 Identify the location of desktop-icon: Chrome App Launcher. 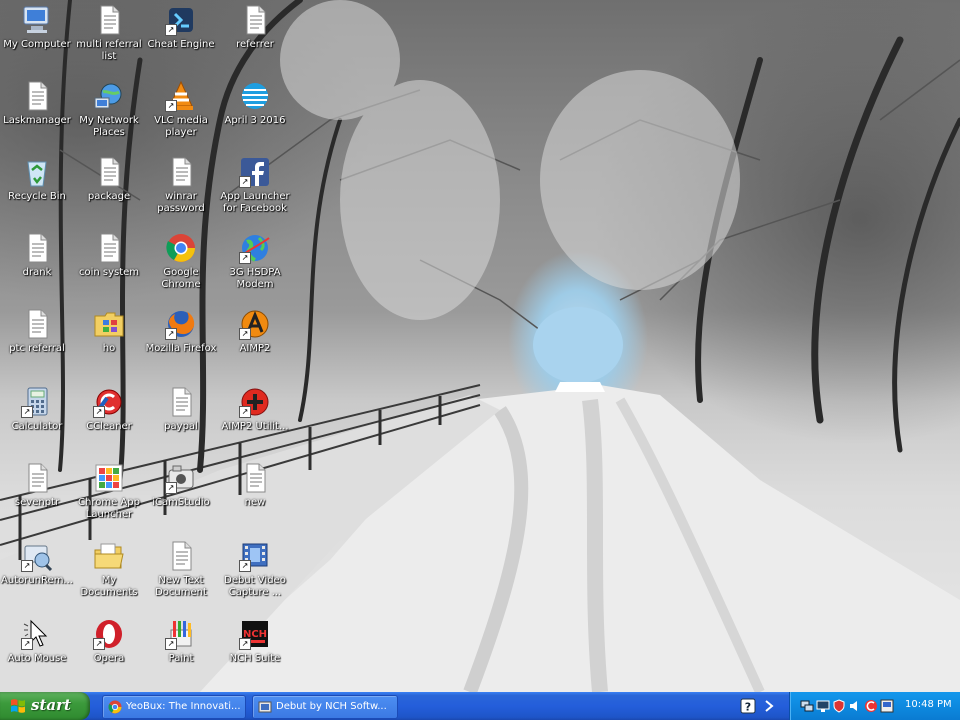
(109, 491).